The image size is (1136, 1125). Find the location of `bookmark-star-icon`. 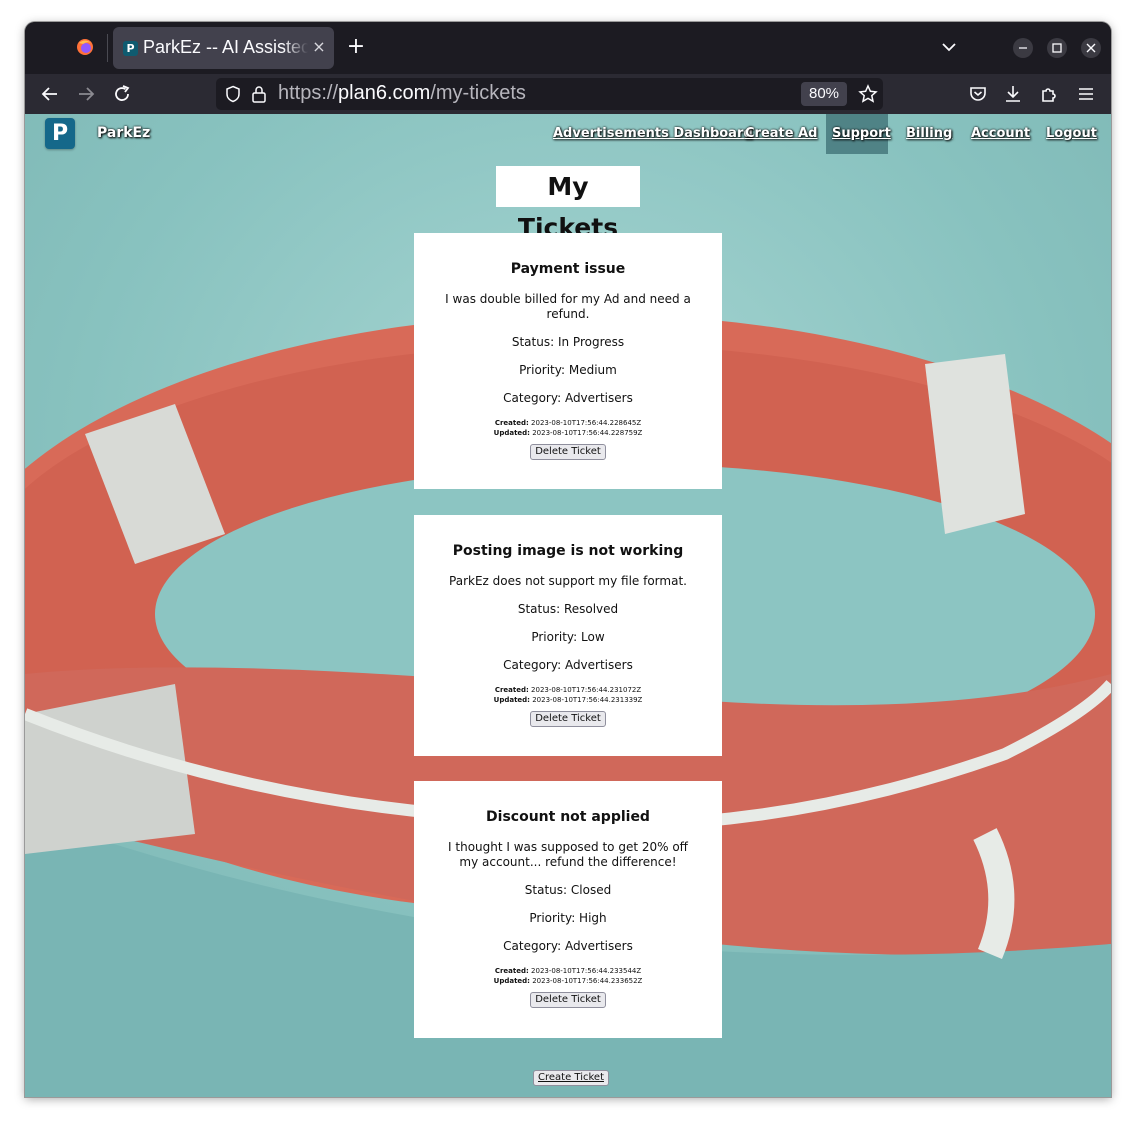

bookmark-star-icon is located at coordinates (868, 94).